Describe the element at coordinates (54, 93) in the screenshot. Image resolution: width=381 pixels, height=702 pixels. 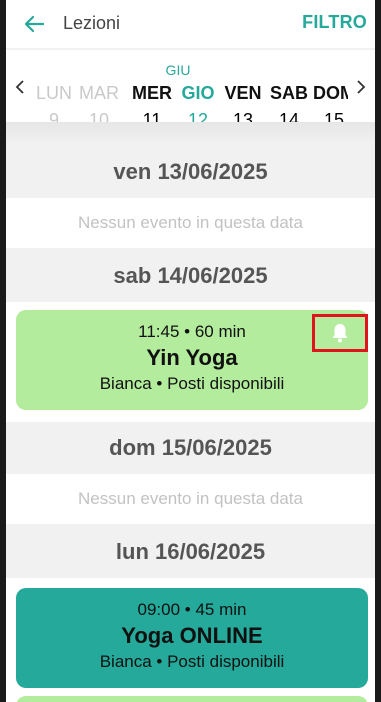
I see `day-name: LUN` at that location.